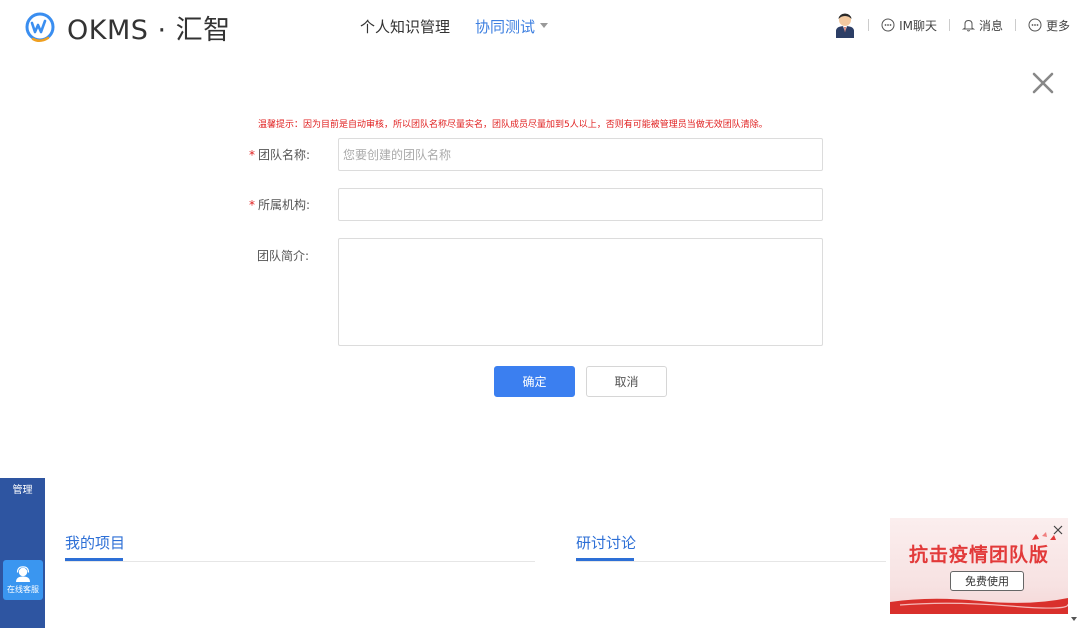  What do you see at coordinates (606, 546) in the screenshot?
I see `discussion-tab: 研讨讨论` at bounding box center [606, 546].